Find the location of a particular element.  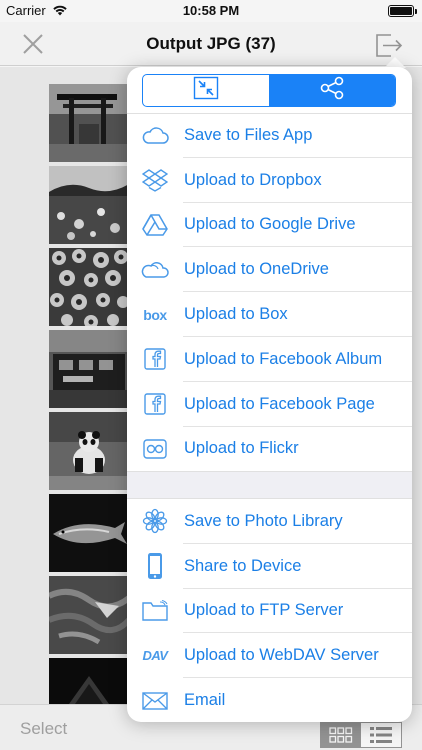

onedrive-icon is located at coordinates (155, 270).